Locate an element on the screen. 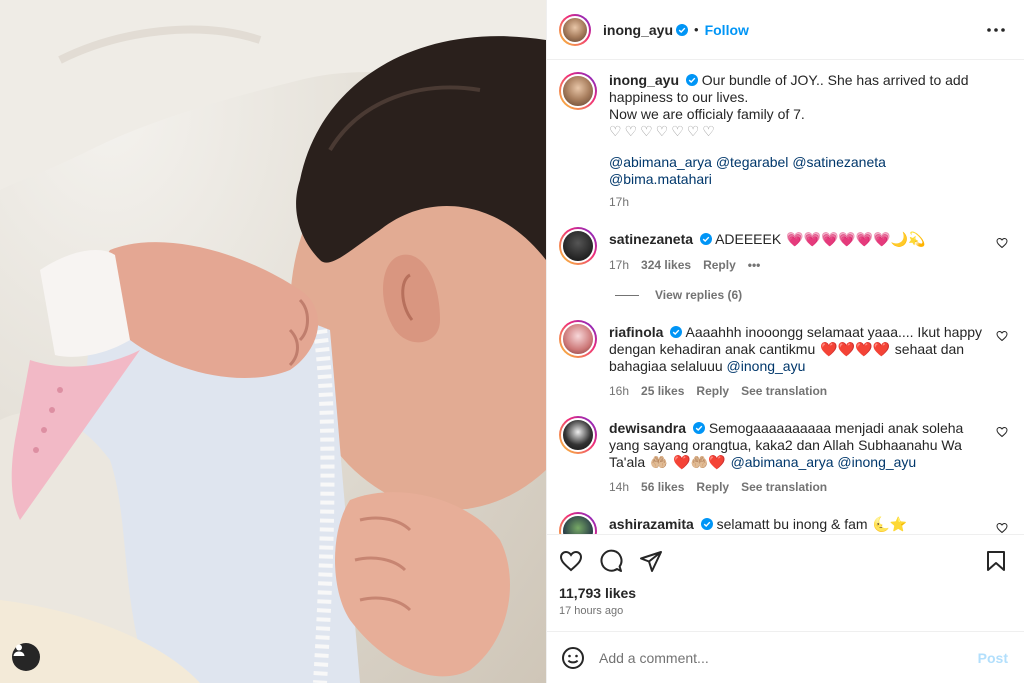 The width and height of the screenshot is (1024, 683). caption-hearts: ♡♡♡♡♡♡♡ is located at coordinates (663, 131).